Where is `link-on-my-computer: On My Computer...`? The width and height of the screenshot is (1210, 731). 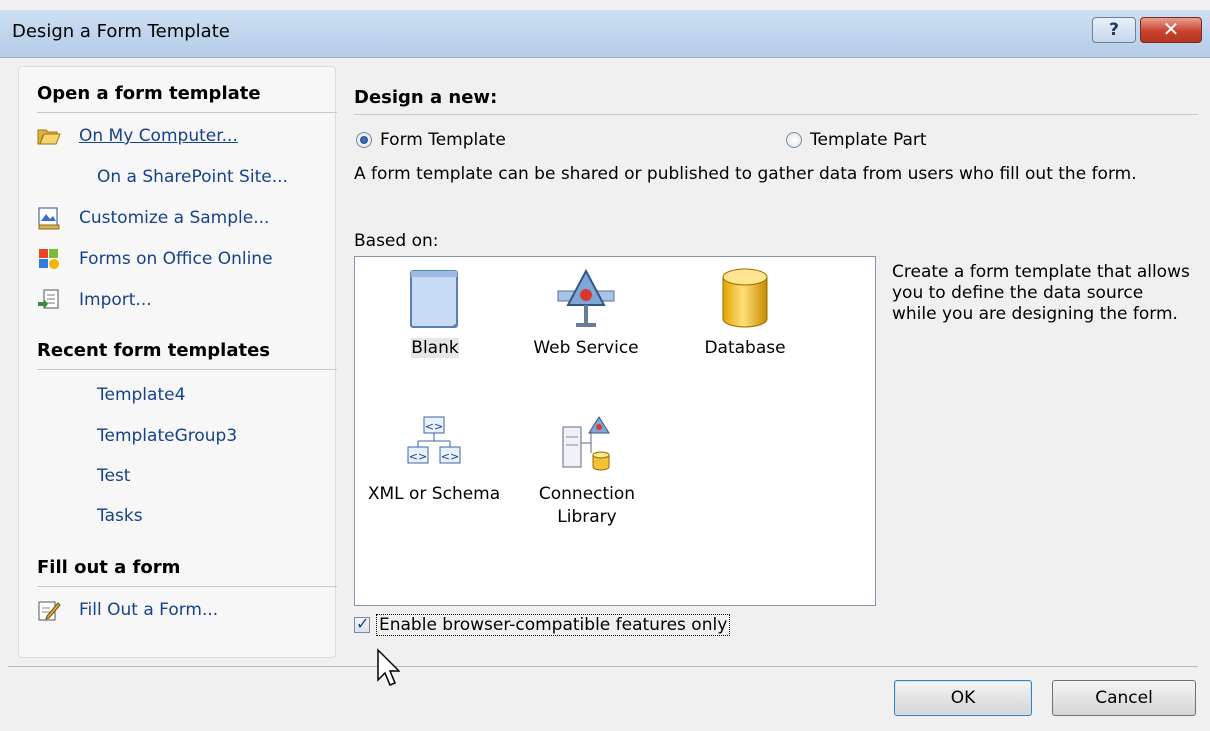 link-on-my-computer: On My Computer... is located at coordinates (137, 136).